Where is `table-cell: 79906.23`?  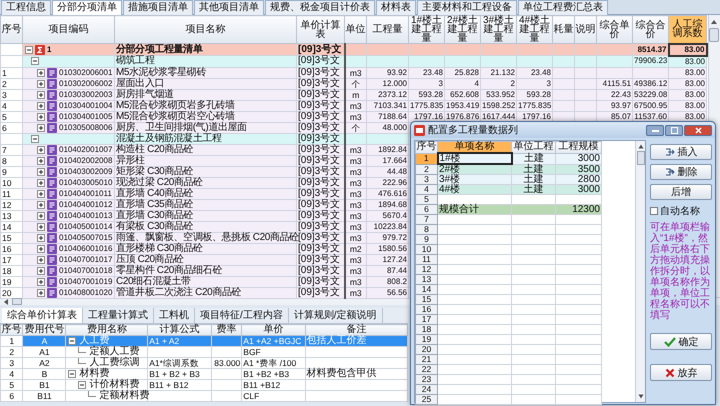
table-cell: 79906.23 is located at coordinates (650, 61).